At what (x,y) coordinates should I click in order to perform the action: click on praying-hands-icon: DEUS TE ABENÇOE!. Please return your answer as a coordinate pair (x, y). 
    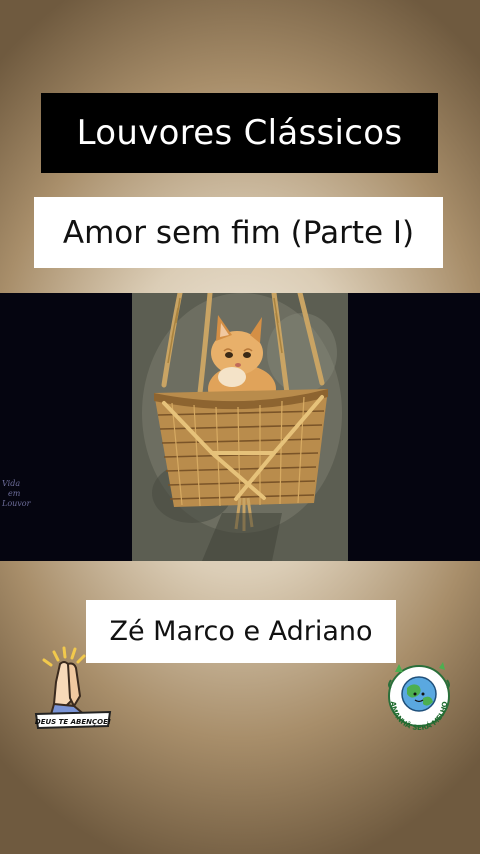
    Looking at the image, I should click on (73, 688).